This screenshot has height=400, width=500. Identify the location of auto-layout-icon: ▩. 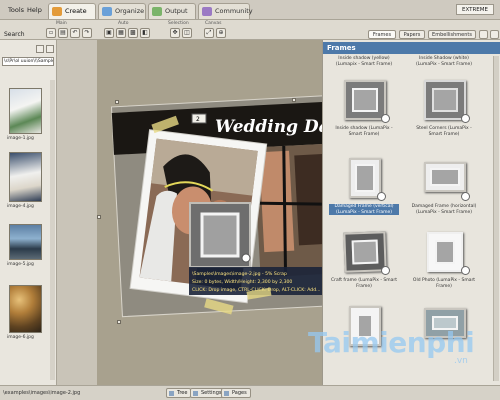
(133, 33).